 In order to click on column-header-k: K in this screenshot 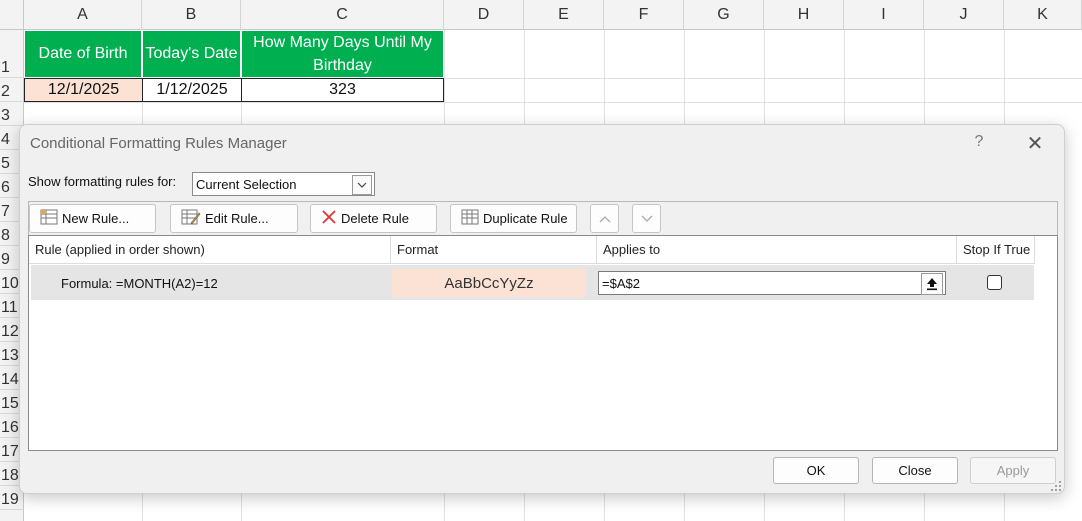, I will do `click(1043, 15)`.